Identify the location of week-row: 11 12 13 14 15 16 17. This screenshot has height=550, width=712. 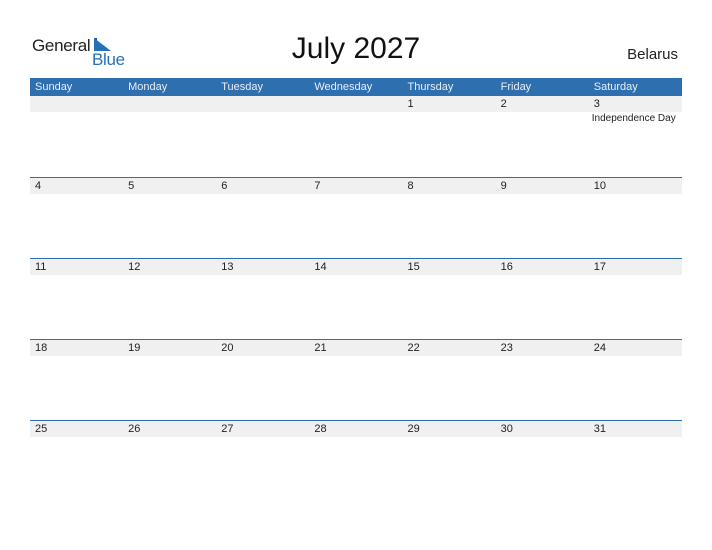
(356, 298).